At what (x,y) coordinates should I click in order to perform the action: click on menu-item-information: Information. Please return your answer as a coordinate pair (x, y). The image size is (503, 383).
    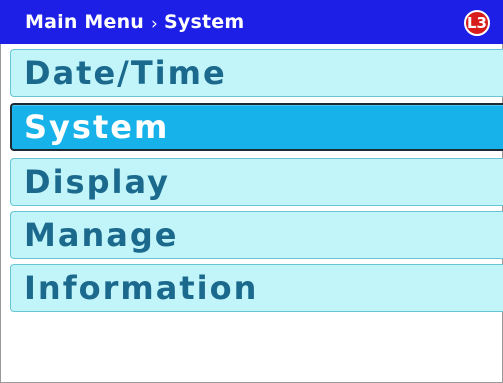
    Looking at the image, I should click on (256, 288).